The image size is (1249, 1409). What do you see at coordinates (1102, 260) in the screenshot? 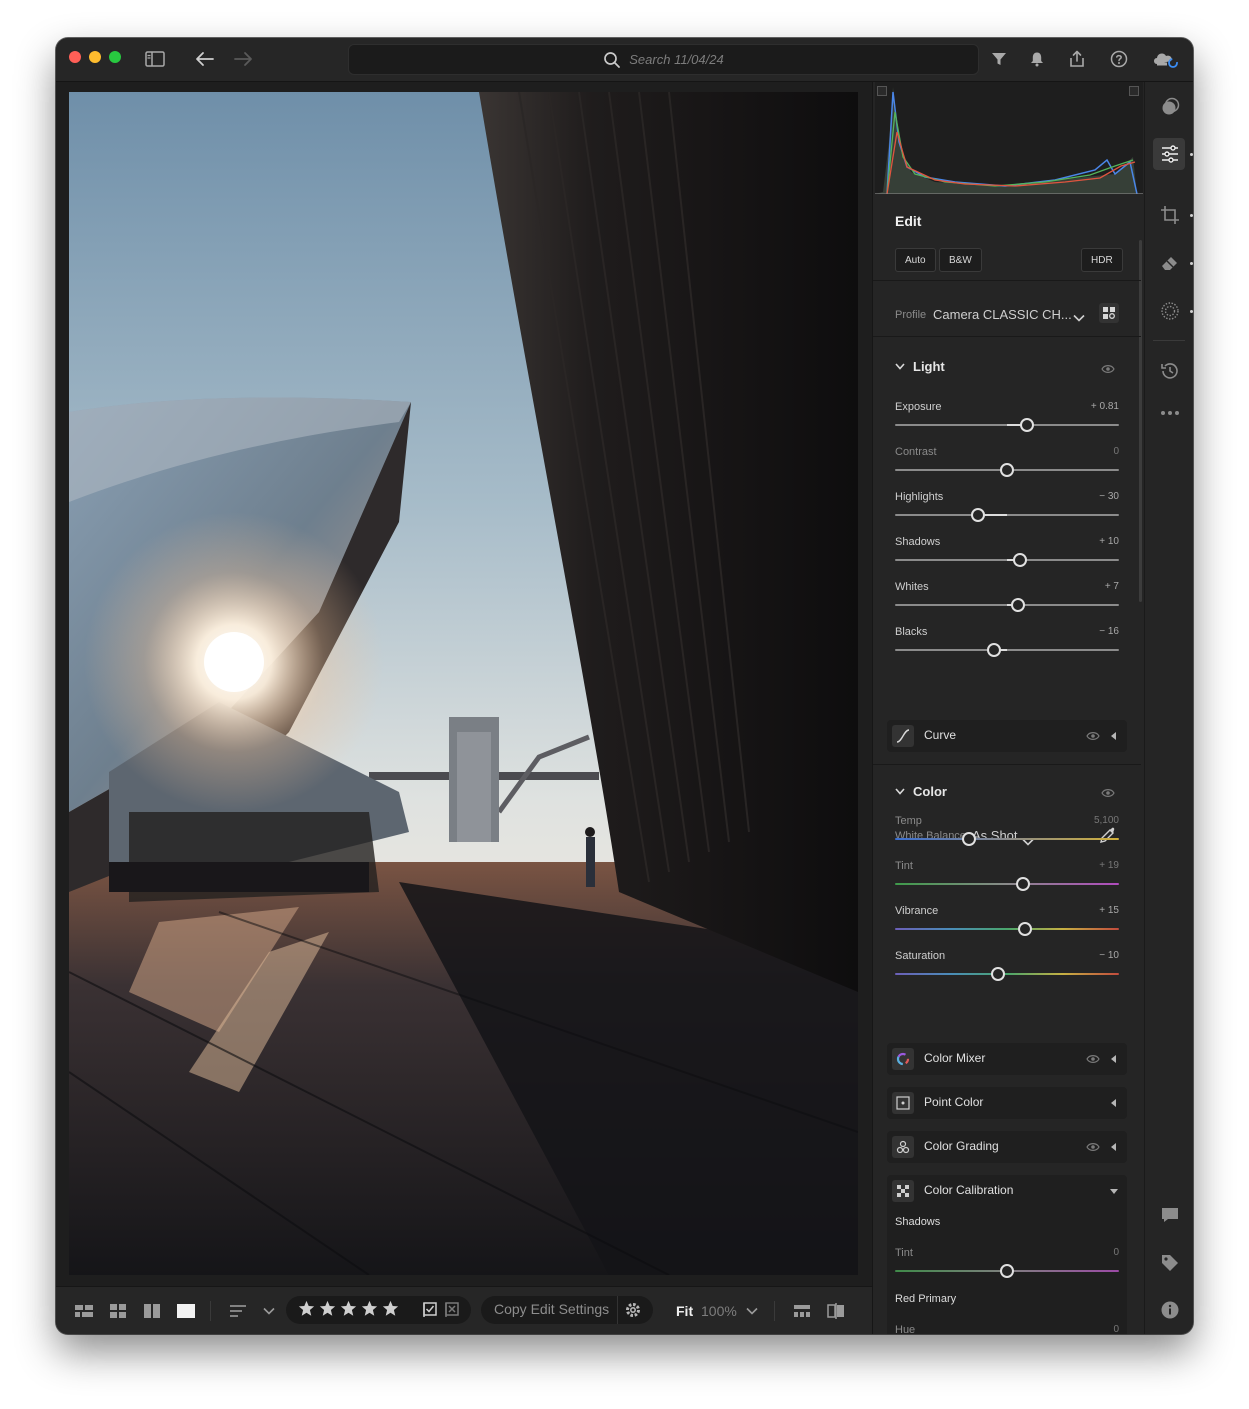
I see `hdr-button: HDR` at bounding box center [1102, 260].